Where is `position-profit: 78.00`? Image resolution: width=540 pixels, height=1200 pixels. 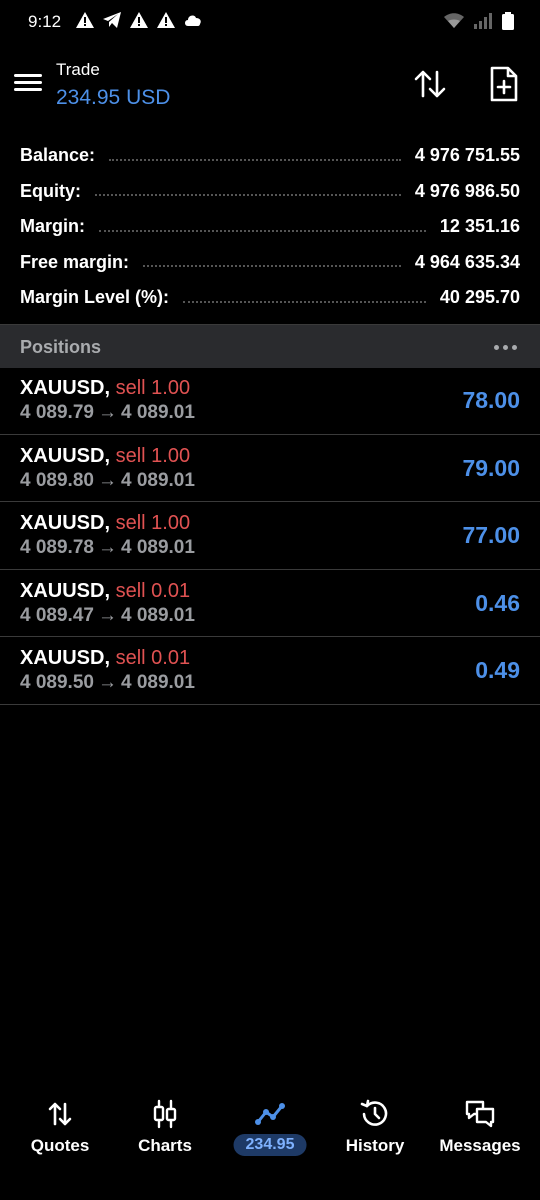
position-profit: 78.00 is located at coordinates (491, 400).